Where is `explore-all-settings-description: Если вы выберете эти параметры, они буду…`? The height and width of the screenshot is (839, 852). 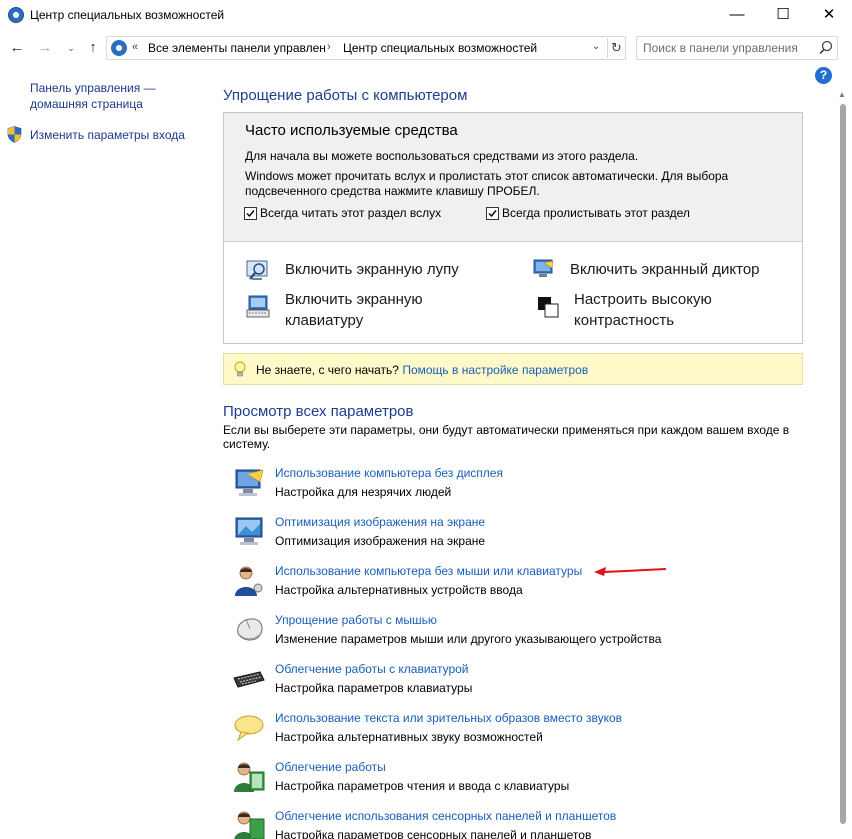 explore-all-settings-description: Если вы выберете эти параметры, они буду… is located at coordinates (506, 437).